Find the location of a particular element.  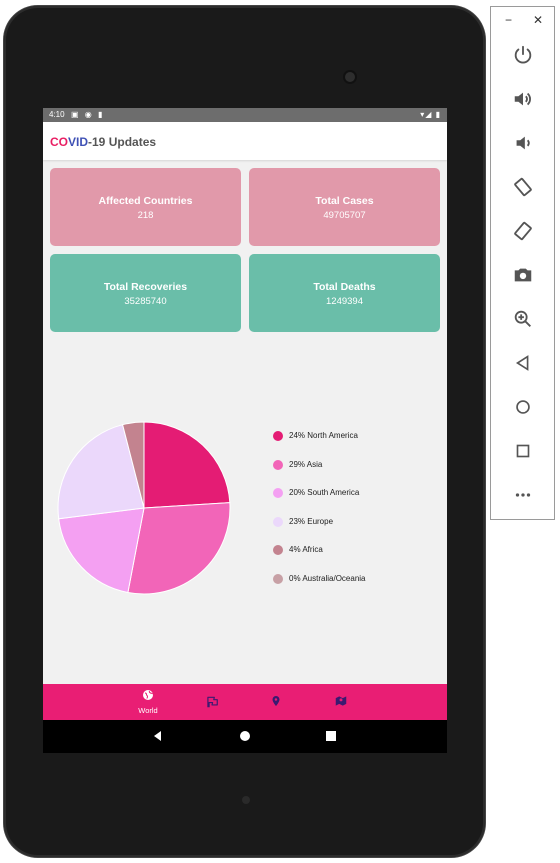

pie-chart-svg is located at coordinates (144, 508).